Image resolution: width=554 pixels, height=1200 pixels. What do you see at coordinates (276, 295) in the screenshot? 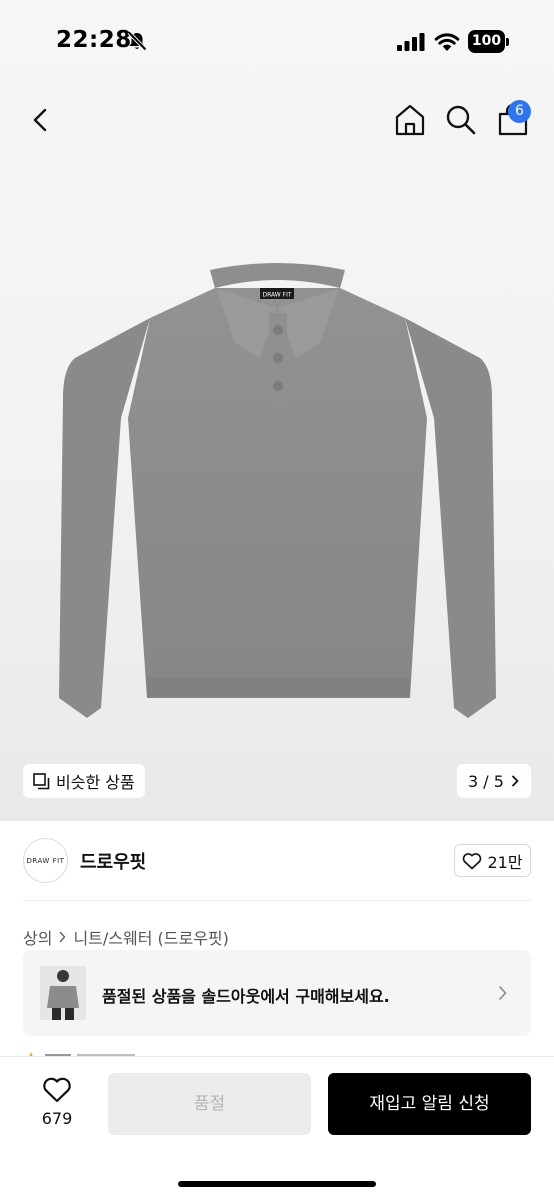
I see `garment-tag-text: DRAW FIT` at bounding box center [276, 295].